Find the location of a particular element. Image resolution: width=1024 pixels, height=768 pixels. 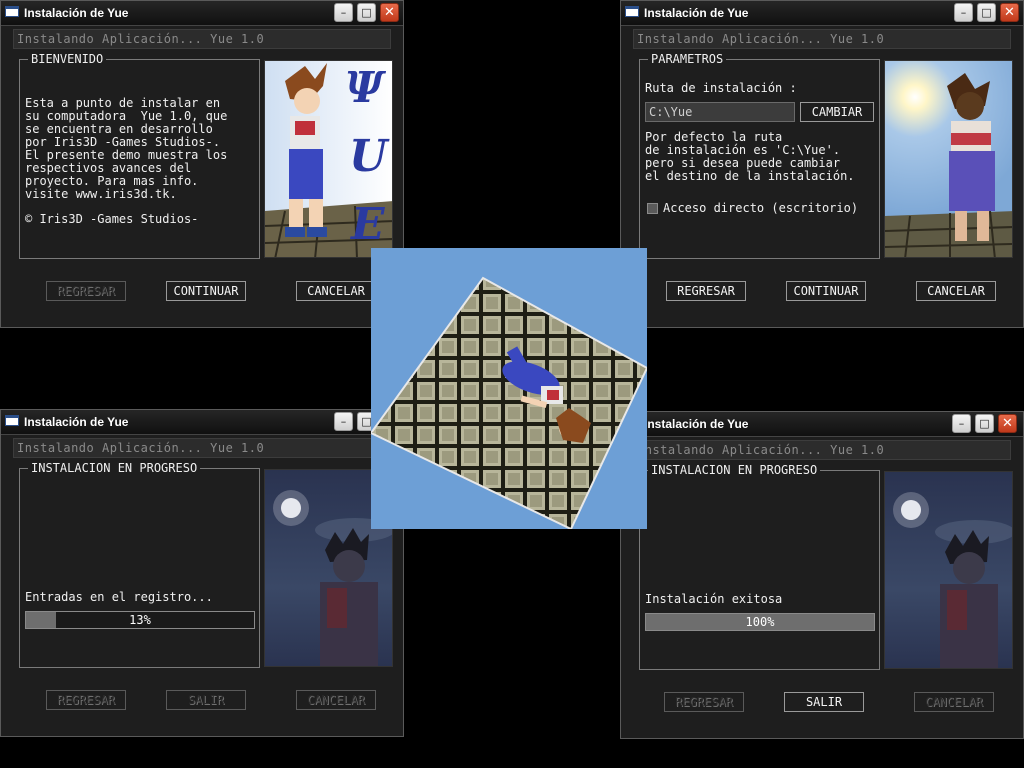

progress-percent: 100% is located at coordinates (760, 622).